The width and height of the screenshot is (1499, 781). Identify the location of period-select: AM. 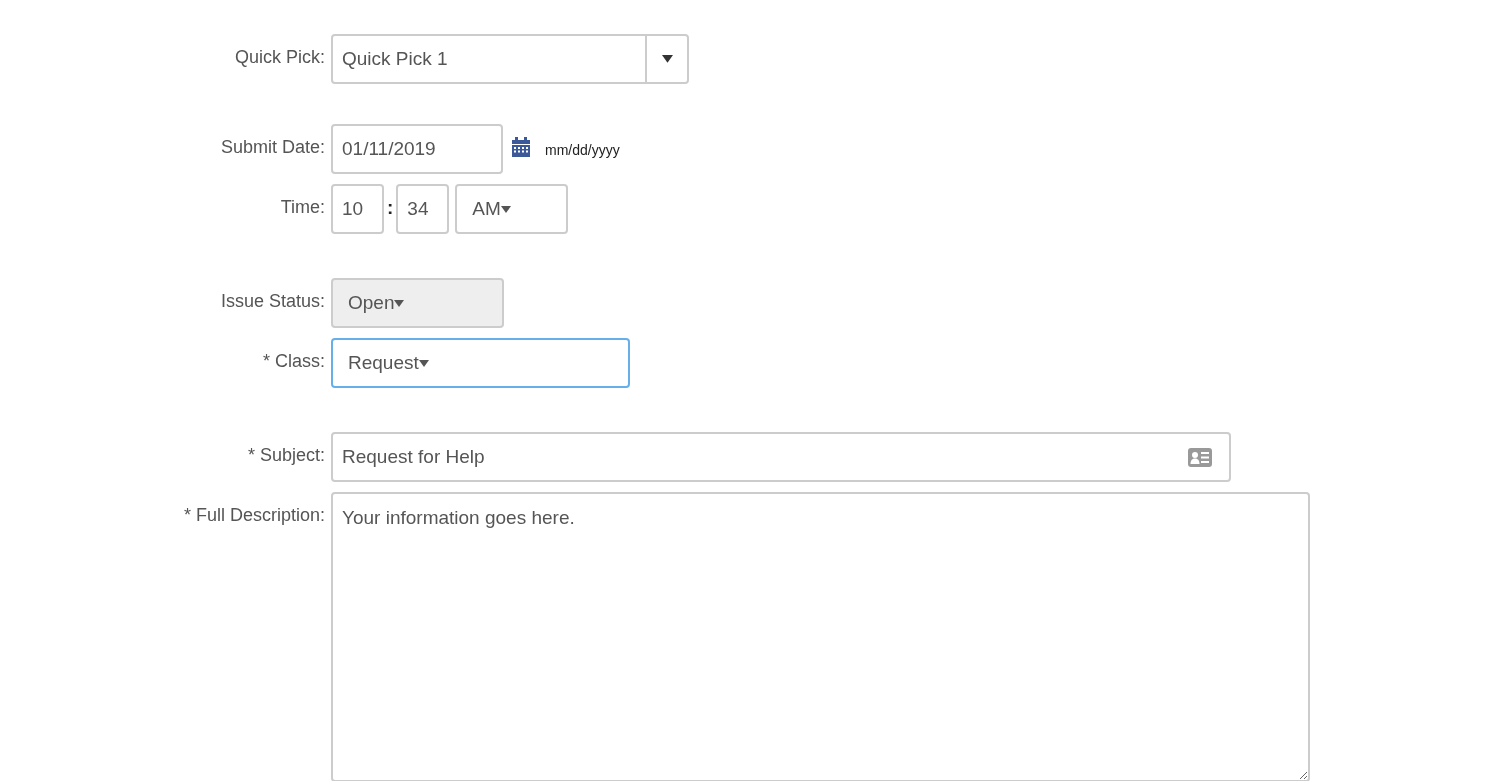
(512, 209).